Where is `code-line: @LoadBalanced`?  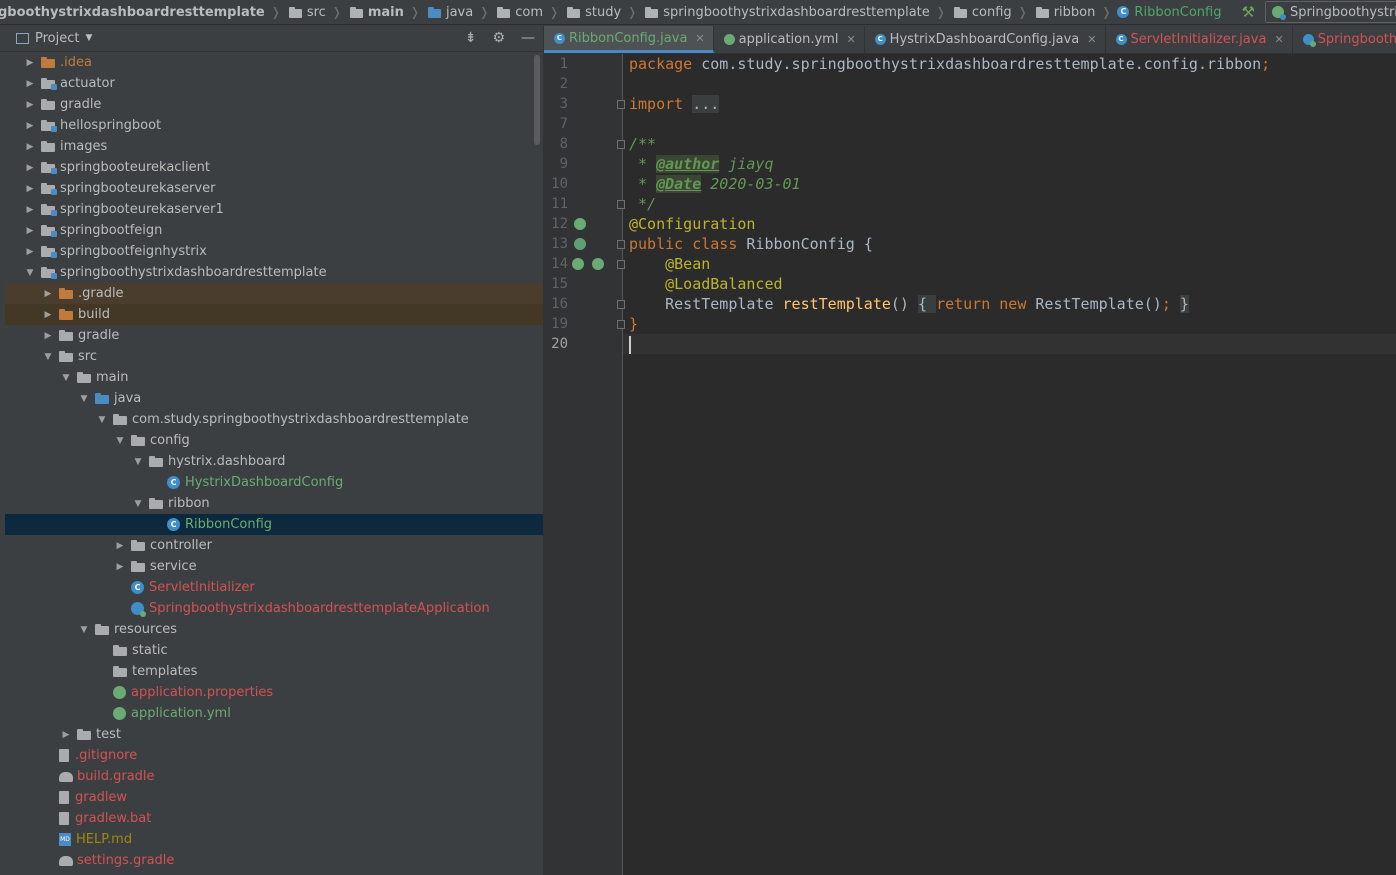
code-line: @LoadBalanced is located at coordinates (1012, 284).